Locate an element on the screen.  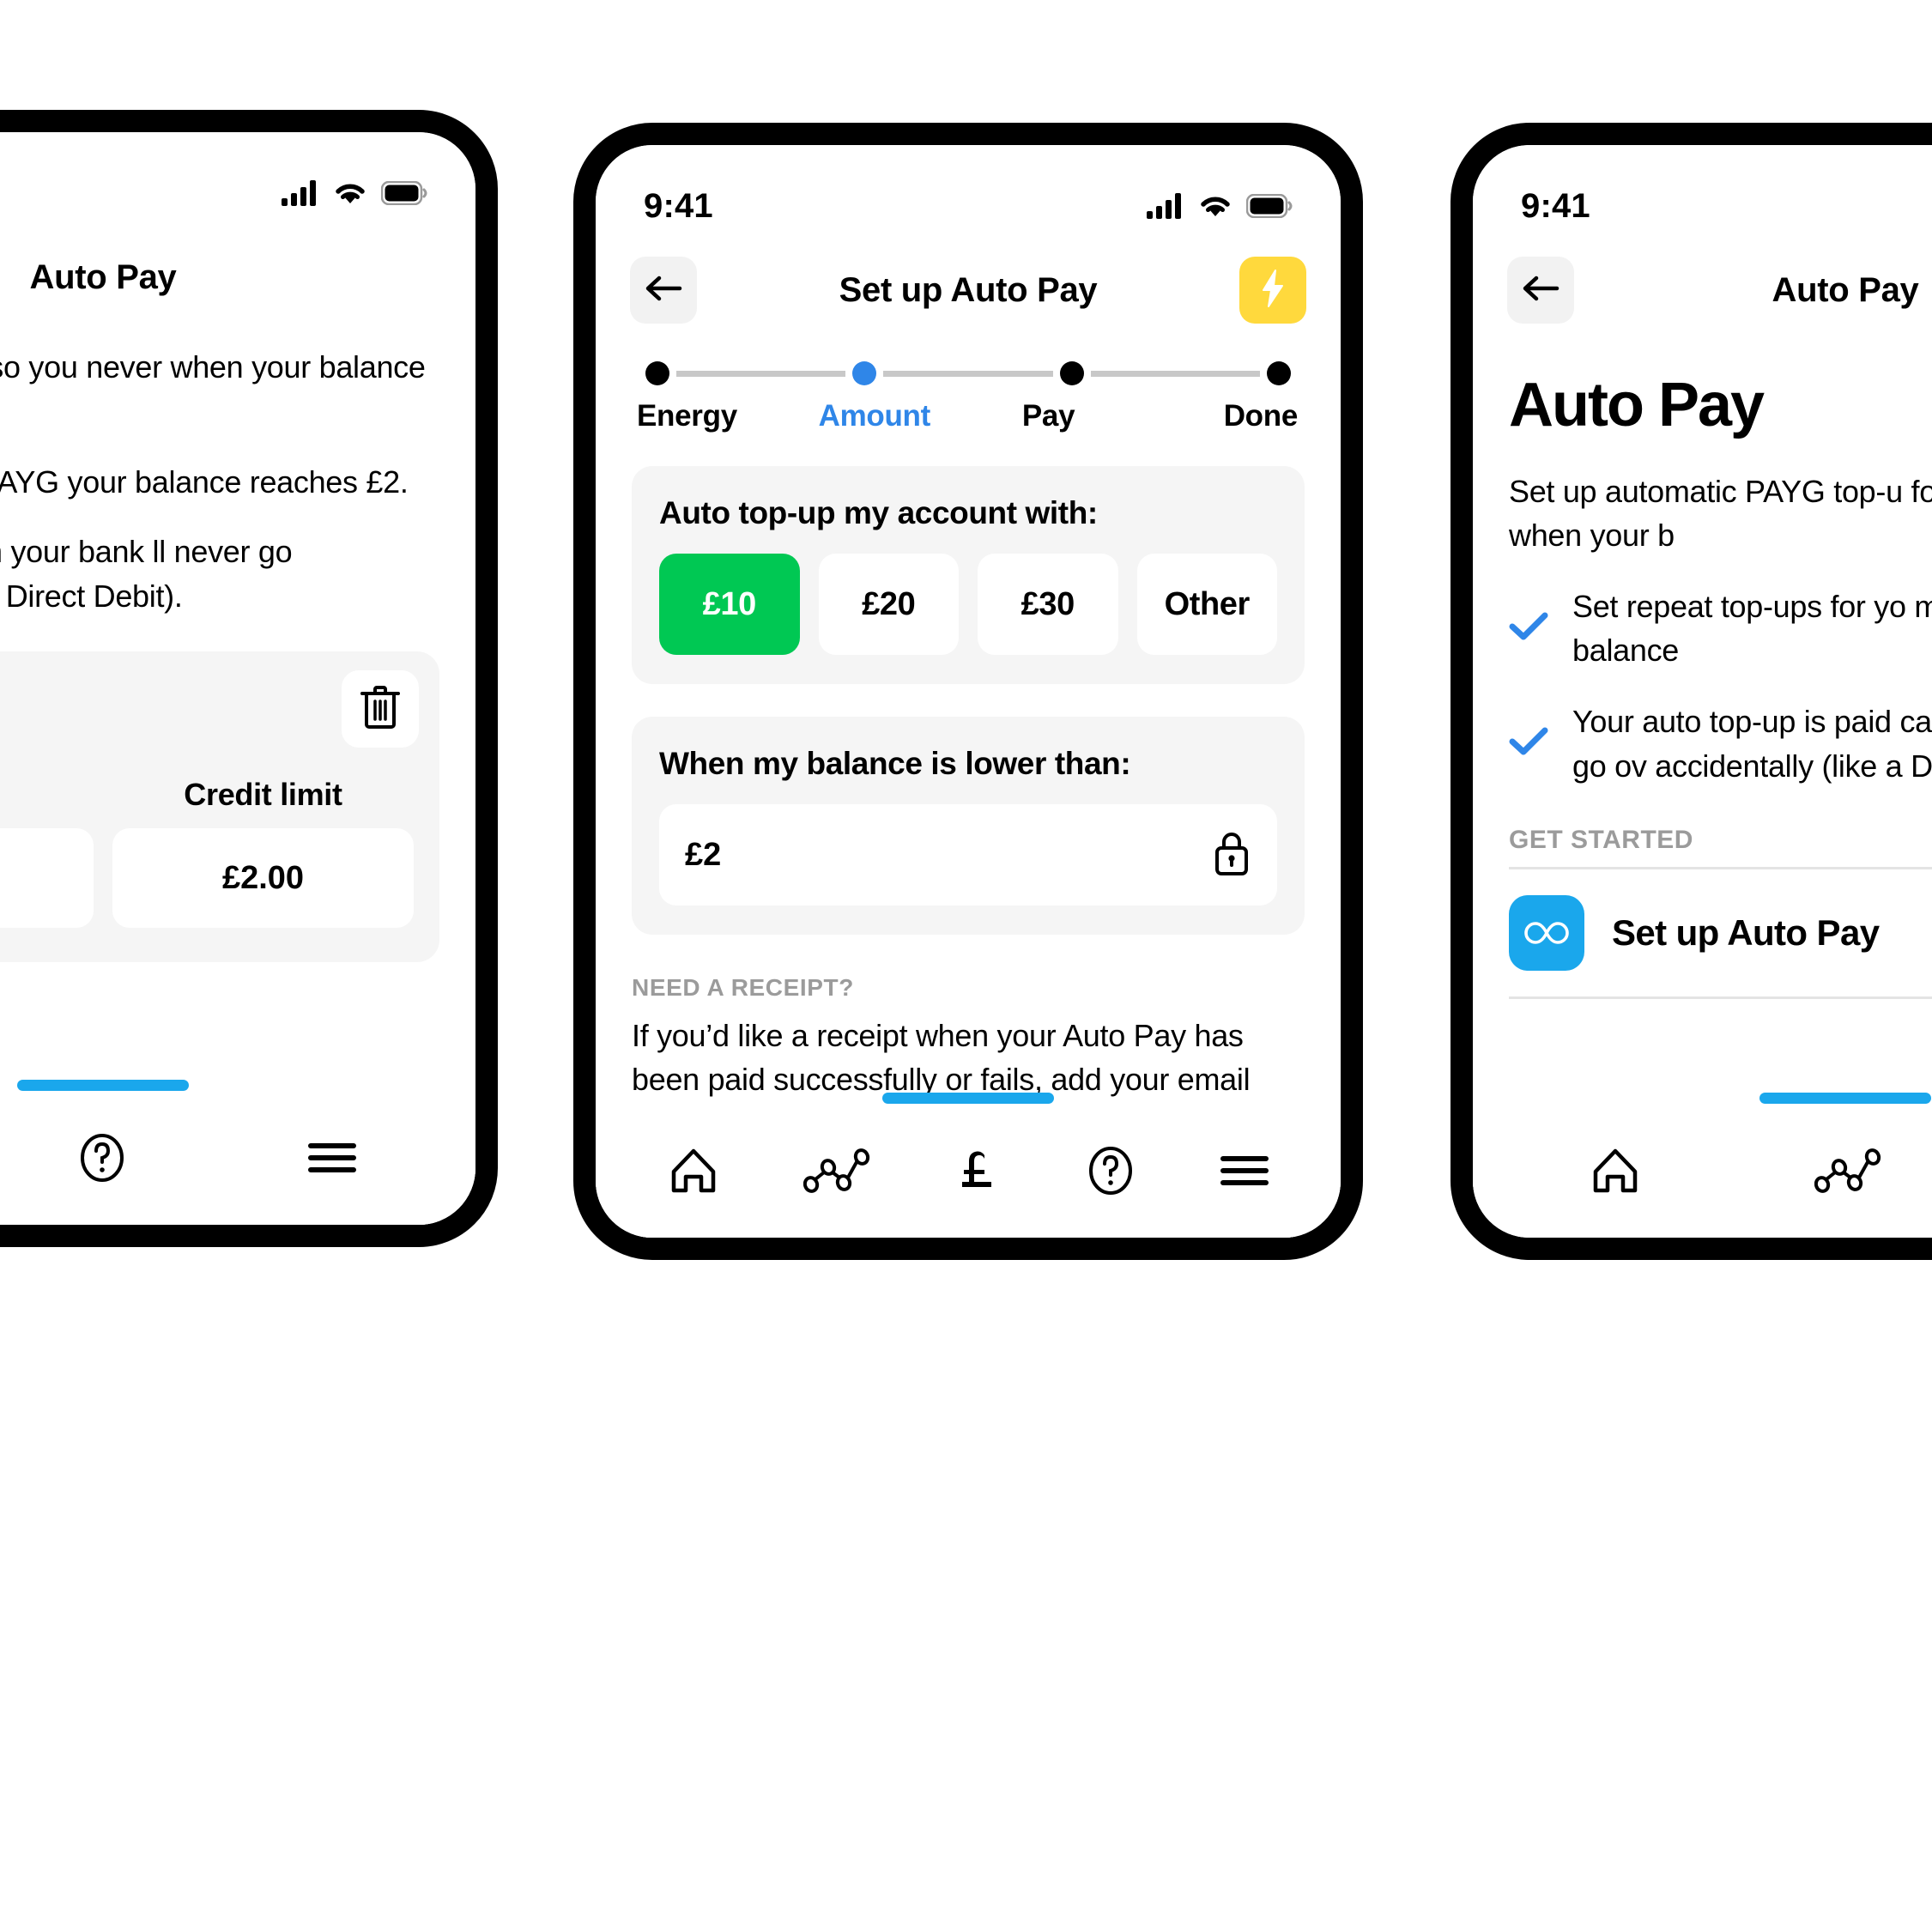
quick-action-button is located at coordinates (1272, 290).